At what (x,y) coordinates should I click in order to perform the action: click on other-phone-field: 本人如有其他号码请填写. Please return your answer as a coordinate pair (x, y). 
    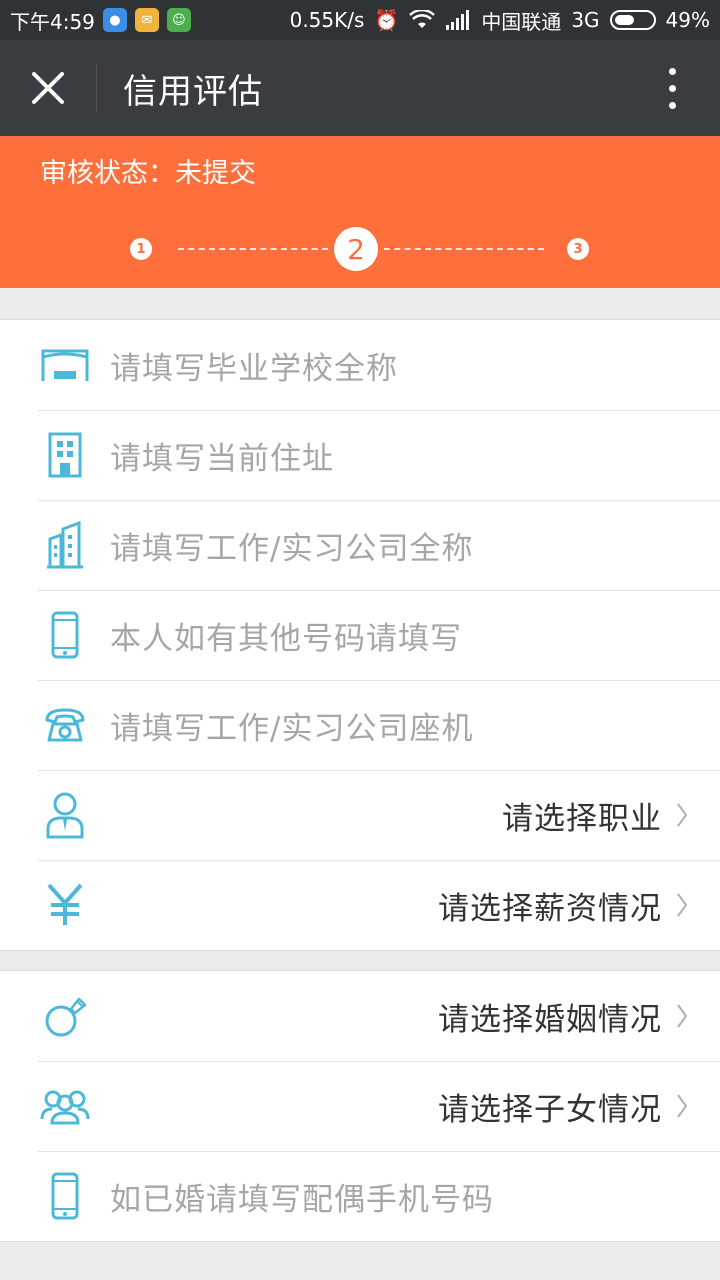
    Looking at the image, I should click on (360, 635).